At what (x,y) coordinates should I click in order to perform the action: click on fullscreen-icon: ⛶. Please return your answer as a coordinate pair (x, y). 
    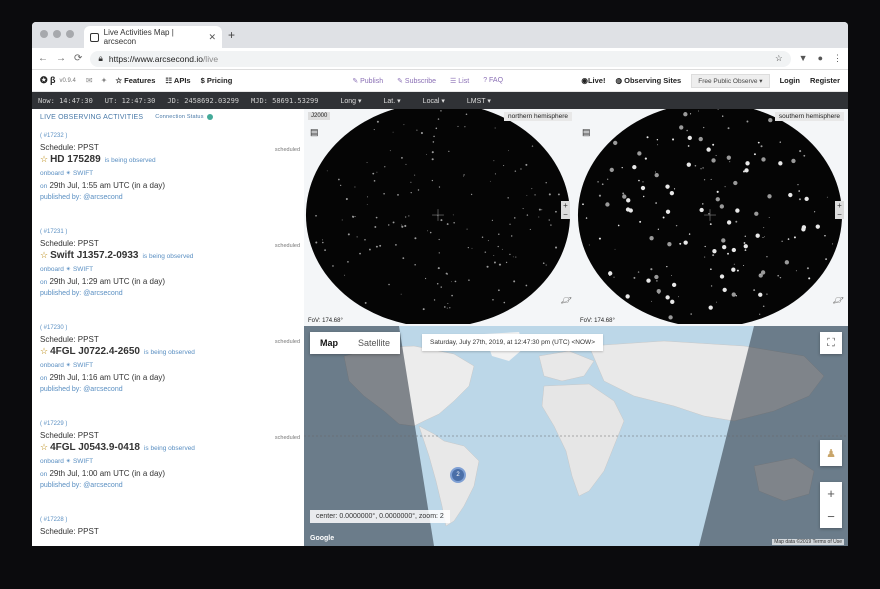
    Looking at the image, I should click on (831, 343).